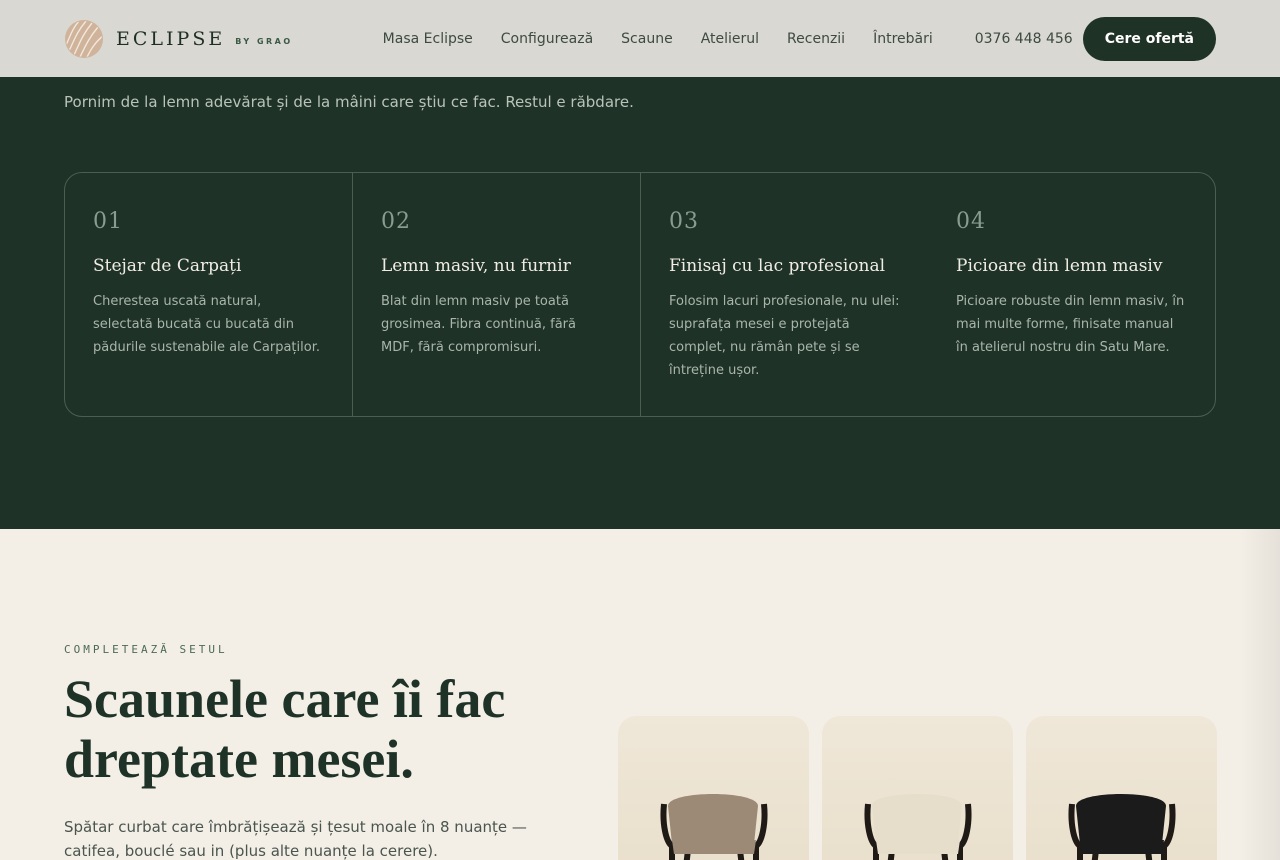 Image resolution: width=1280 pixels, height=860 pixels. I want to click on header-actions: 0376 448 456 Cere ofertă, so click(1095, 38).